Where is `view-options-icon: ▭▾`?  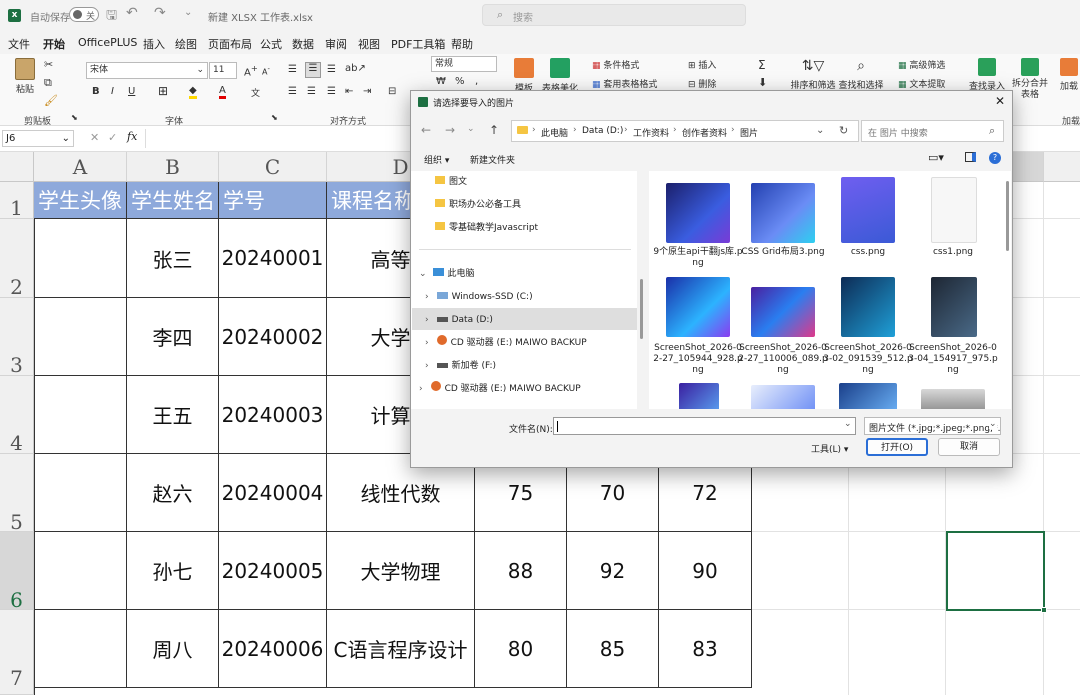 view-options-icon: ▭▾ is located at coordinates (936, 157).